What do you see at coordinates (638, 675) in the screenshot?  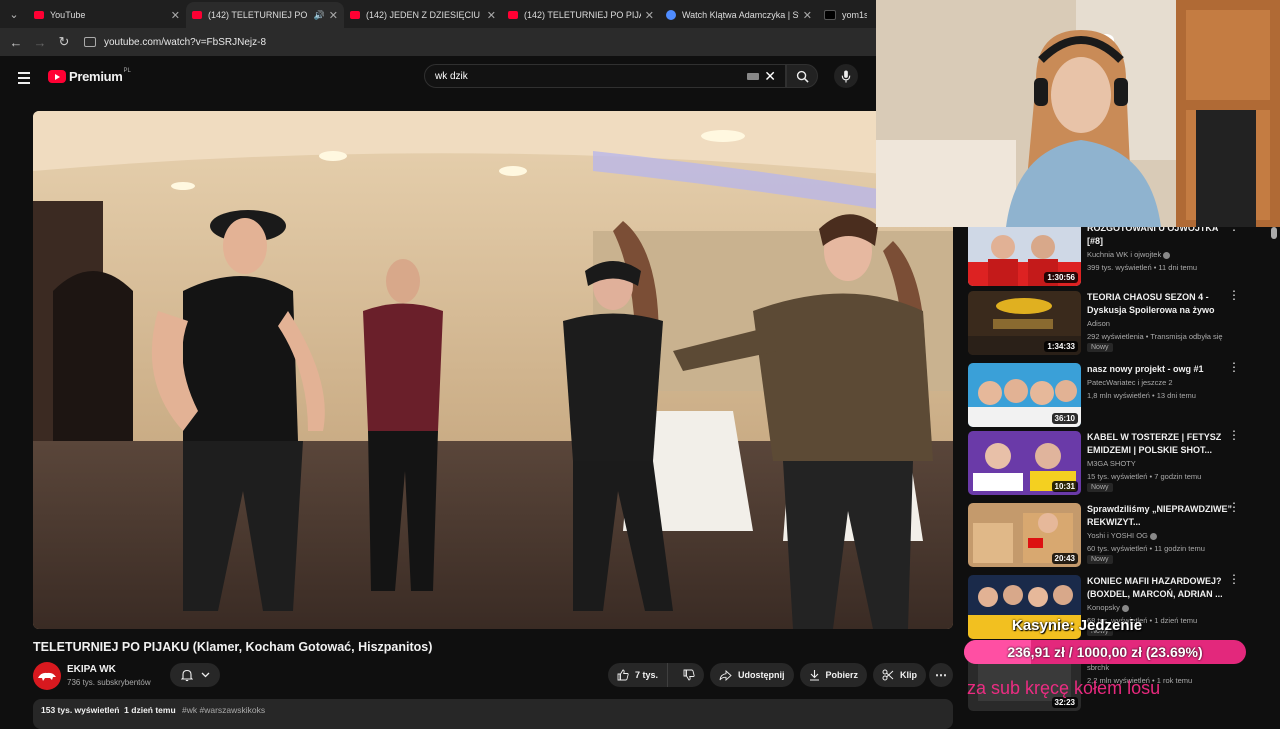 I see `like-button: 7 tys.` at bounding box center [638, 675].